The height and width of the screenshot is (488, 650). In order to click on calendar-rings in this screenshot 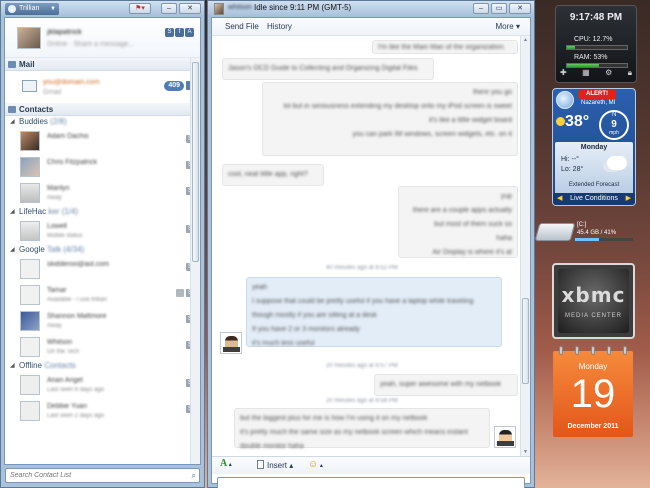, I will do `click(593, 350)`.